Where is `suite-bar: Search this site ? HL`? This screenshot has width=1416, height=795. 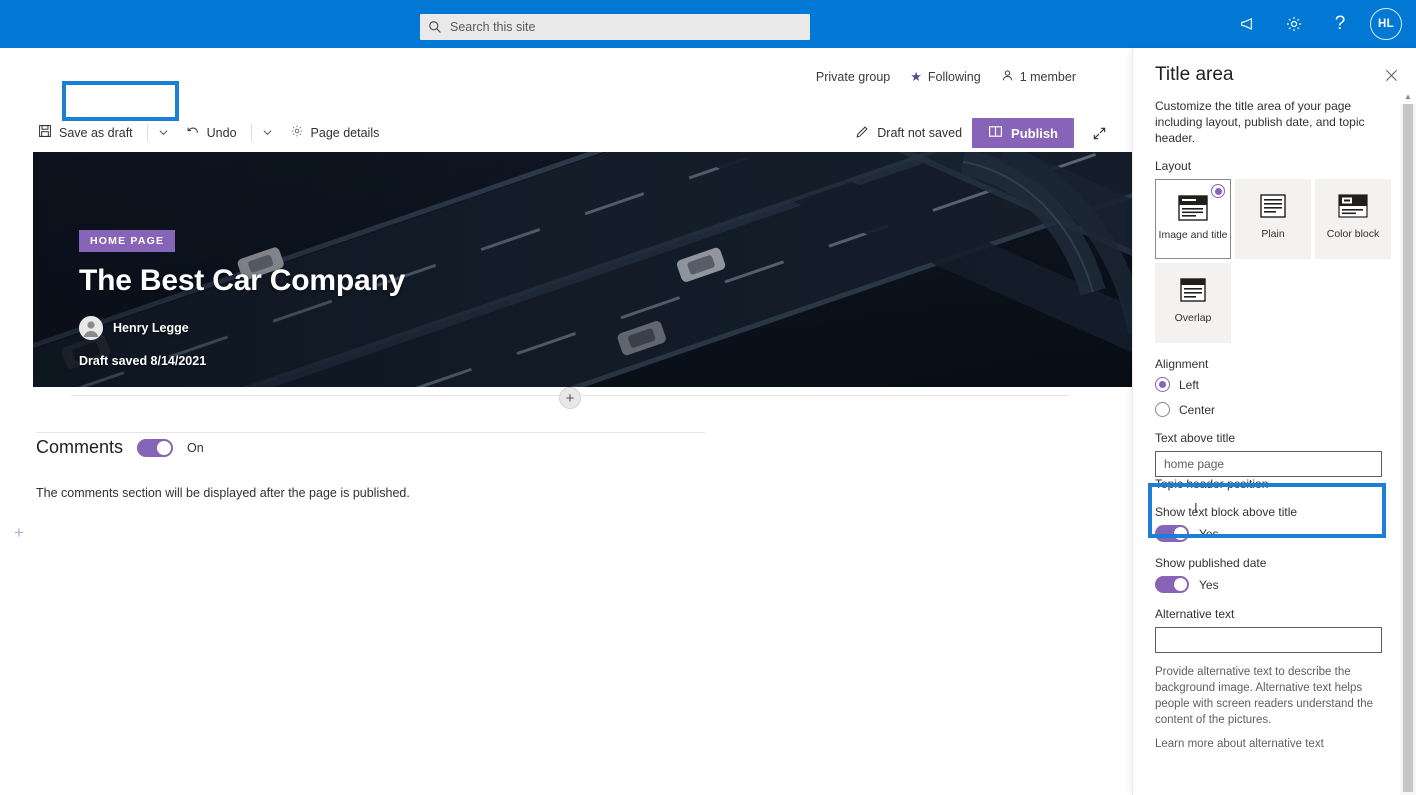
suite-bar: Search this site ? HL is located at coordinates (708, 24).